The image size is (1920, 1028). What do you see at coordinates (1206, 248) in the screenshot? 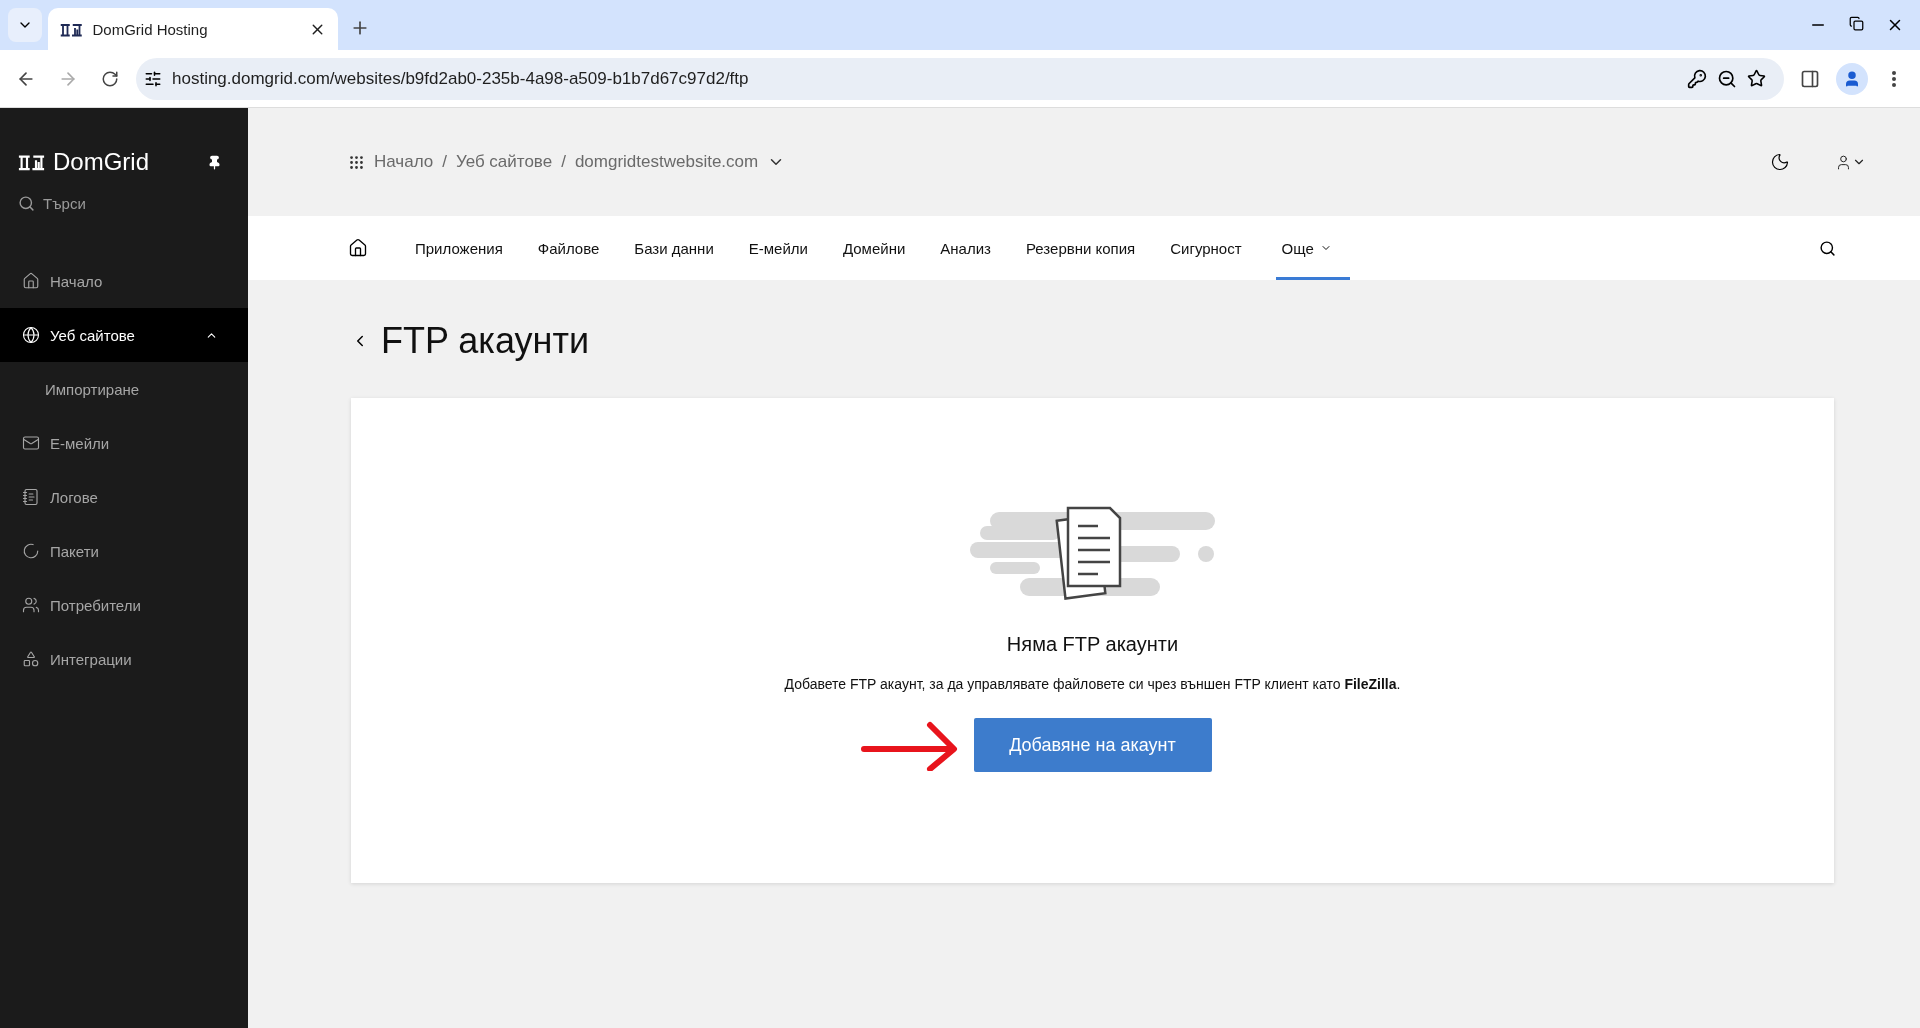
I see `nav-tab: Сигурност` at bounding box center [1206, 248].